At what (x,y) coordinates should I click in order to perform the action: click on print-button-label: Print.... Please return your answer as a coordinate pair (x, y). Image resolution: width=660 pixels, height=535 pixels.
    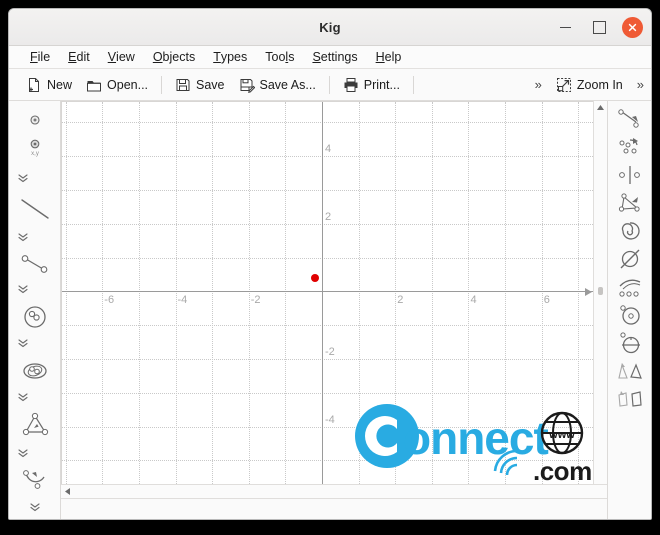
    Looking at the image, I should click on (381, 84).